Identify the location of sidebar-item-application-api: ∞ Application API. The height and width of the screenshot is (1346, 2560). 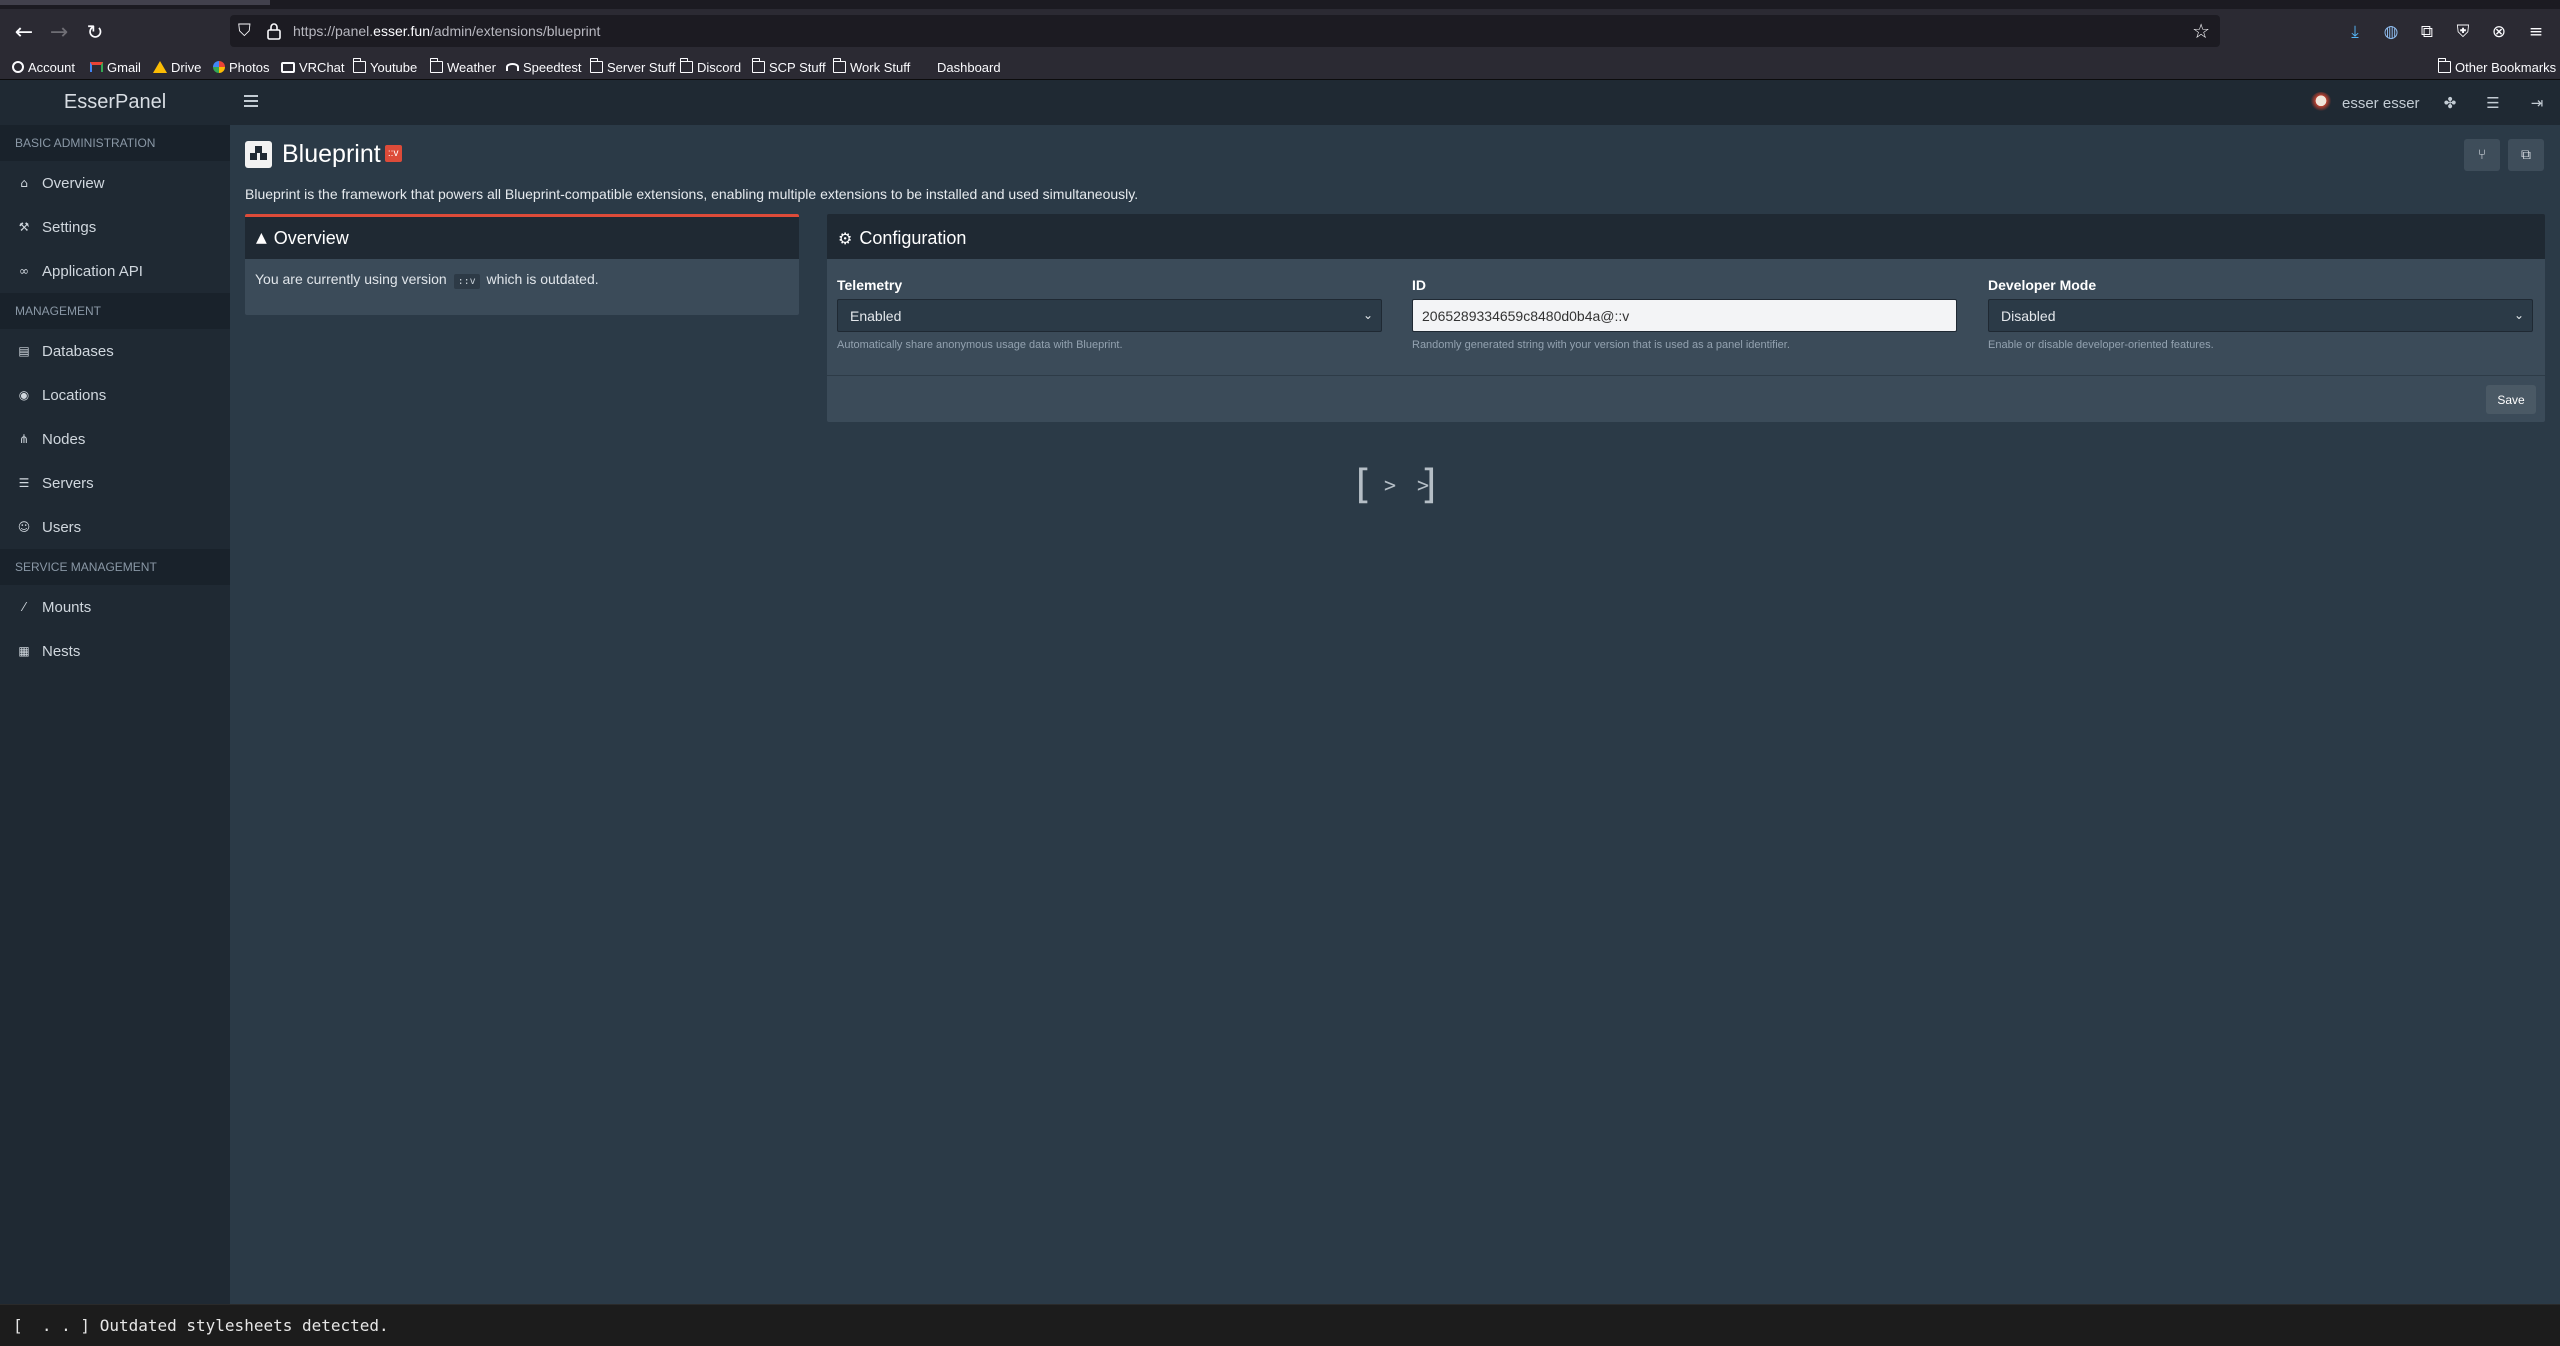
(115, 271).